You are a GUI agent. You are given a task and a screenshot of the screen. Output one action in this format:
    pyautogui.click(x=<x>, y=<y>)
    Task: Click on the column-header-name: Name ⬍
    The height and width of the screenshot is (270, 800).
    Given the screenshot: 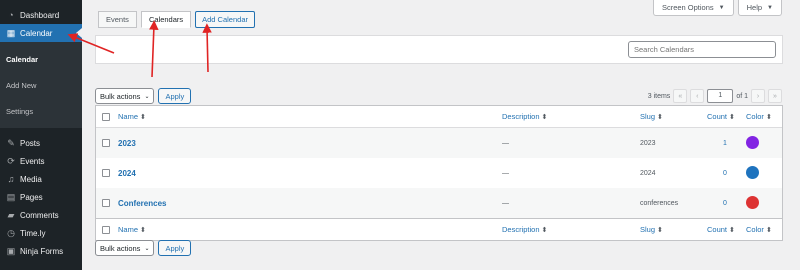 What is the action you would take?
    pyautogui.click(x=132, y=116)
    